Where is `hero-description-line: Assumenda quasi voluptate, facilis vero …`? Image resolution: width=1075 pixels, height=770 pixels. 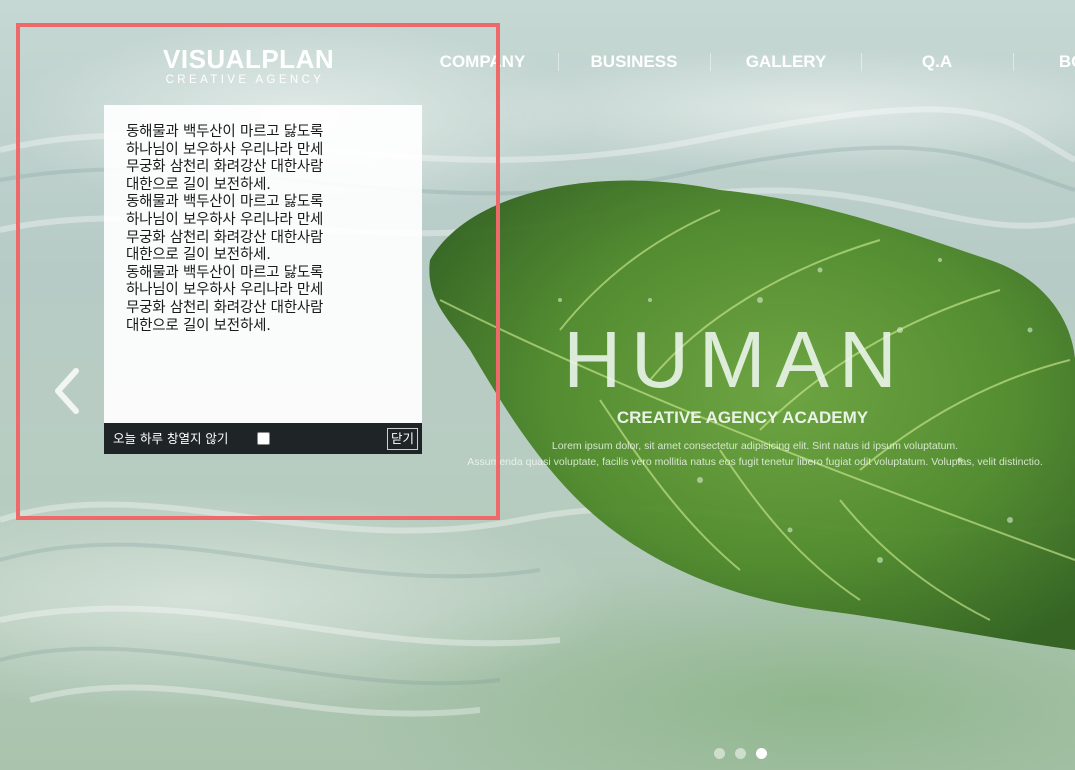
hero-description-line: Assumenda quasi voluptate, facilis vero … is located at coordinates (755, 462).